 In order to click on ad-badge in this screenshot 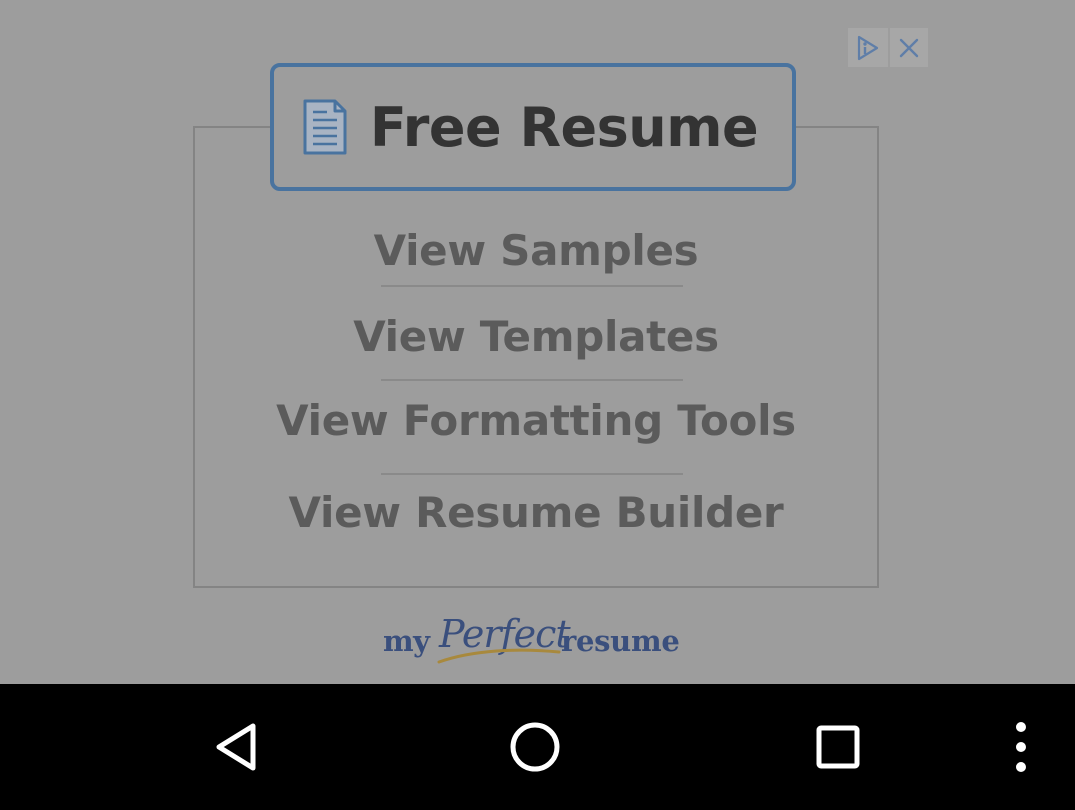, I will do `click(888, 47)`.